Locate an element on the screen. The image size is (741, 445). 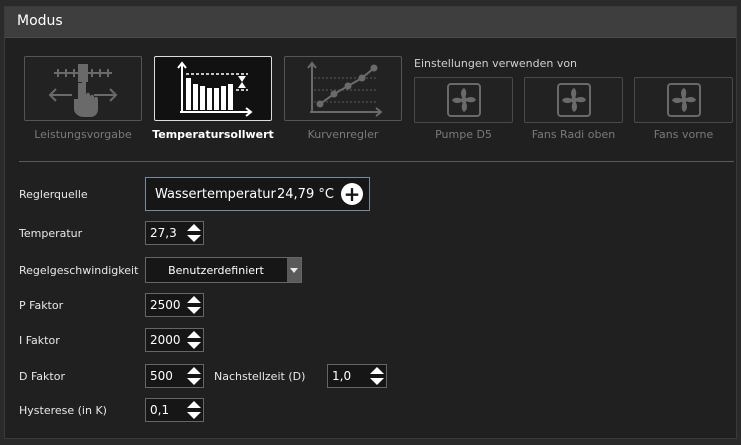
i-factor-spinner: 2000 is located at coordinates (174, 340).